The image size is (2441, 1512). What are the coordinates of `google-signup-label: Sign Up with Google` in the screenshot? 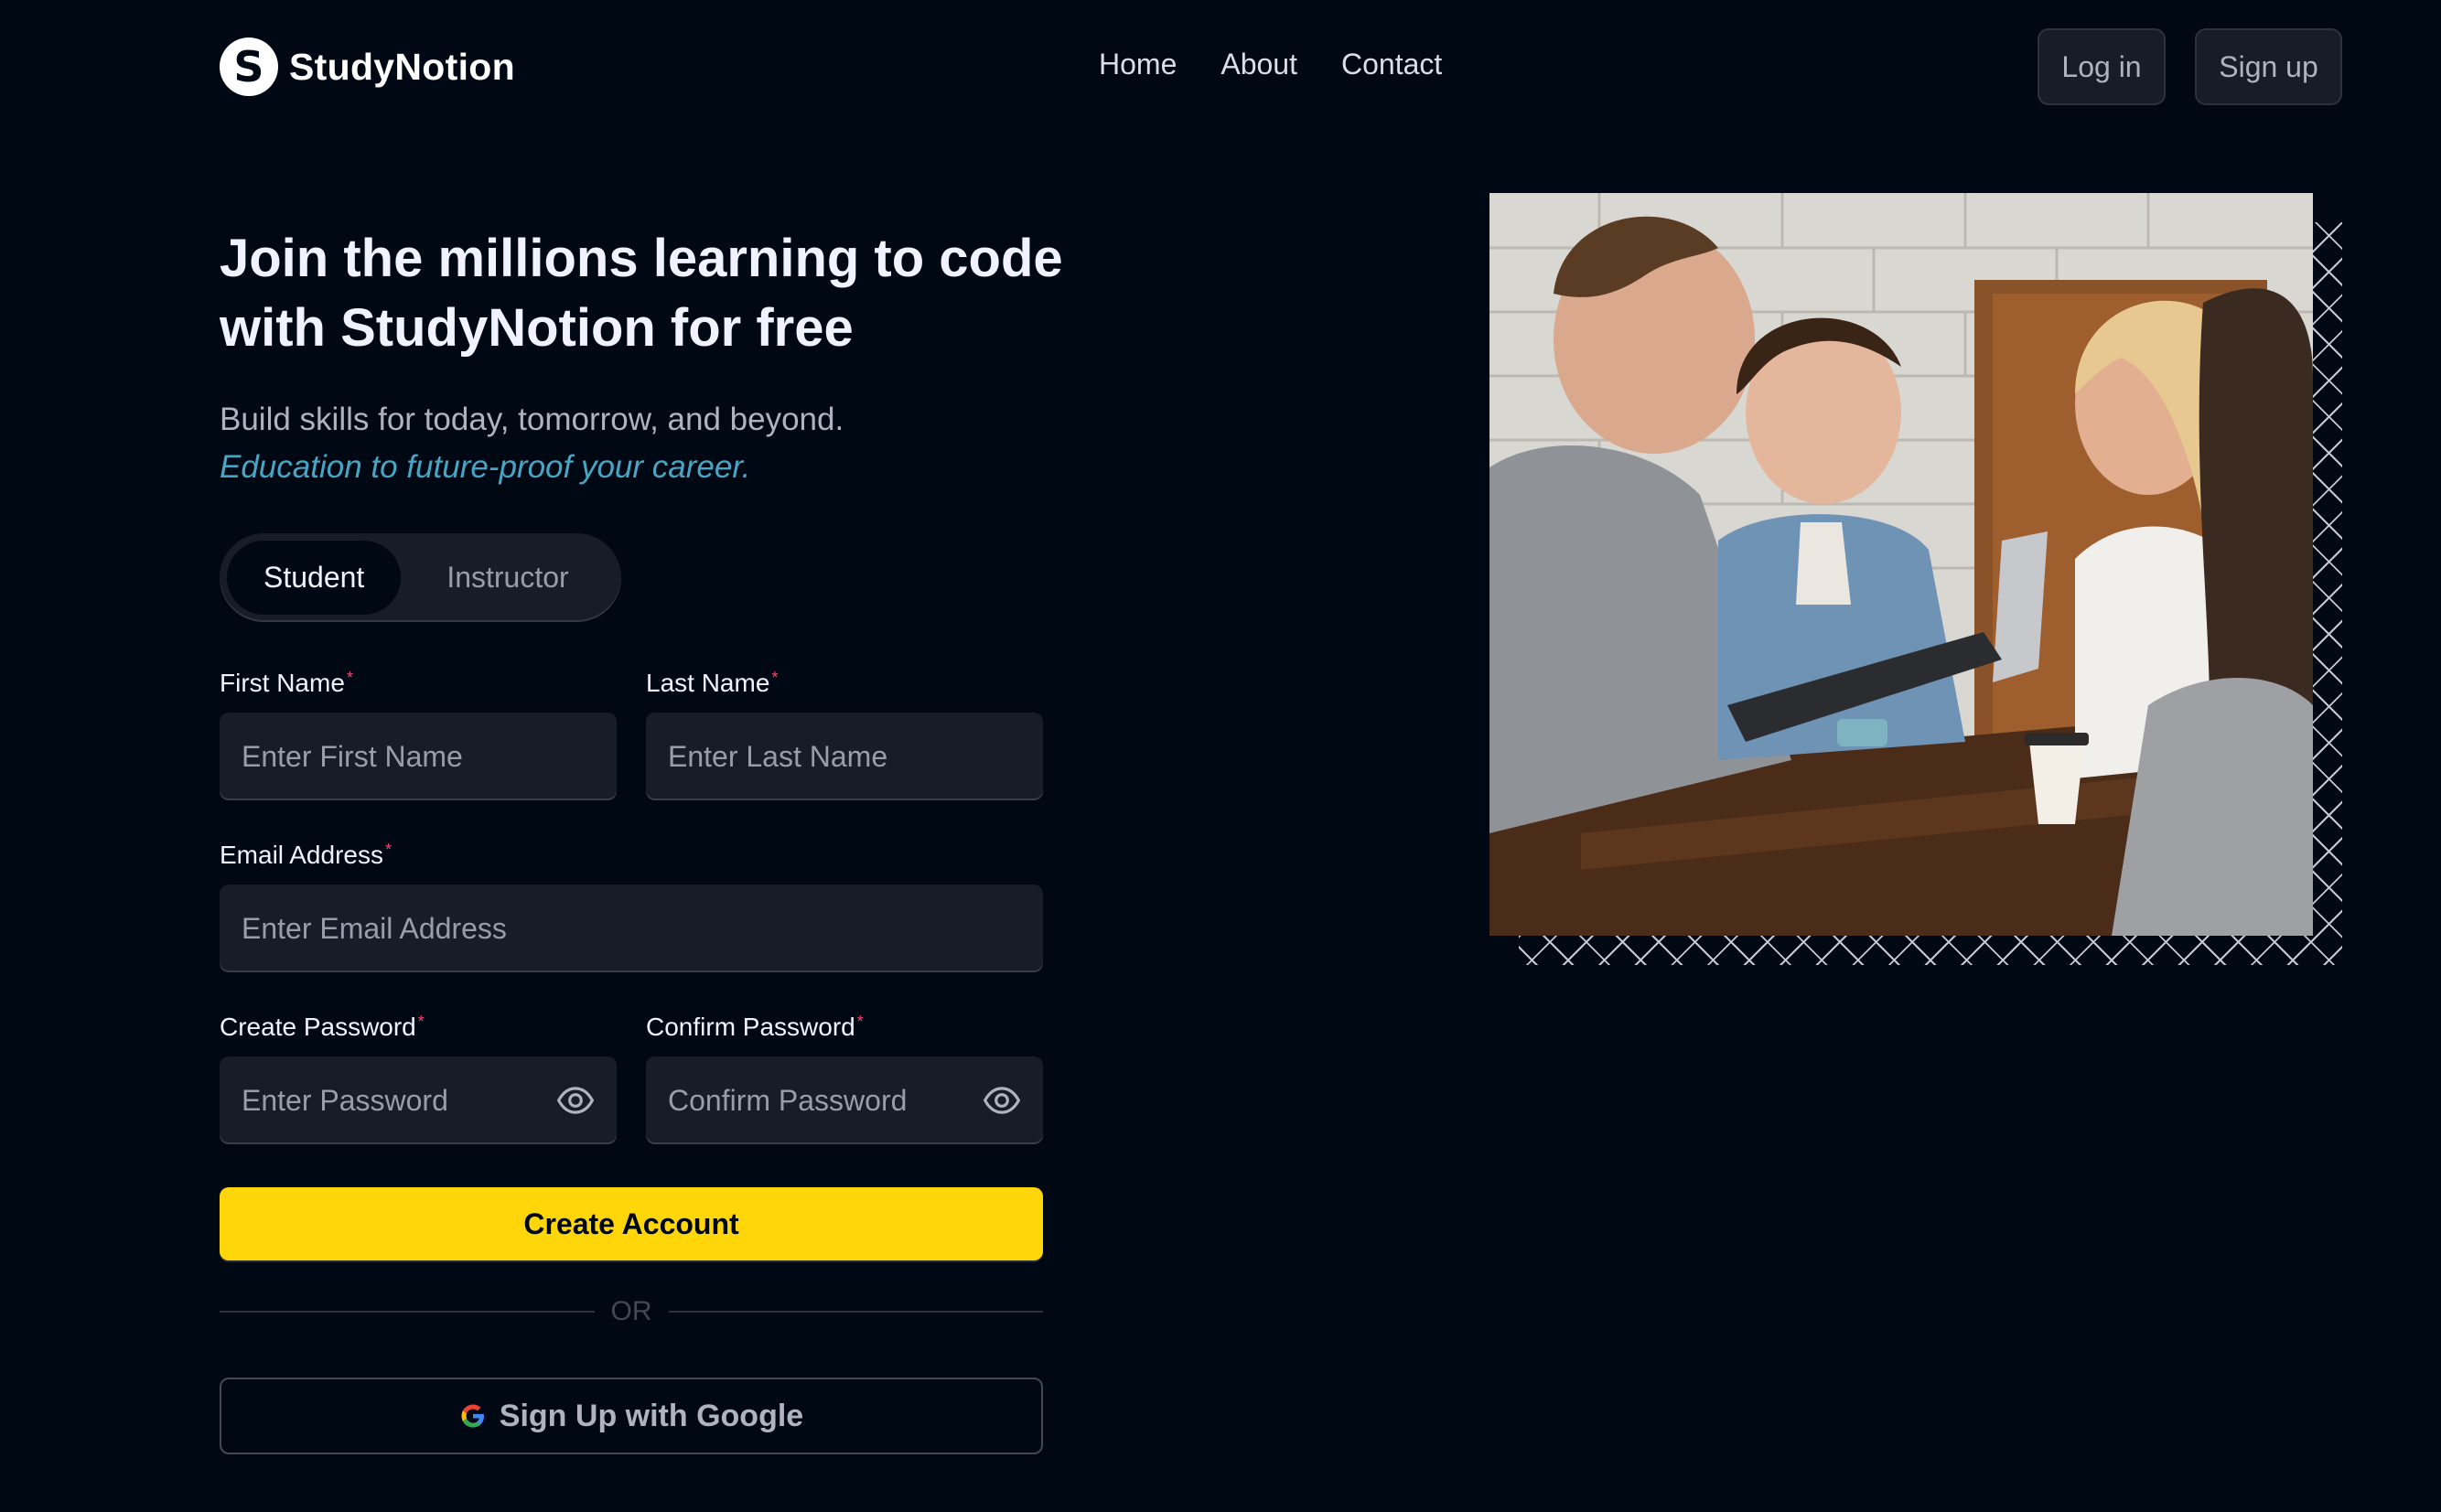 It's located at (651, 1415).